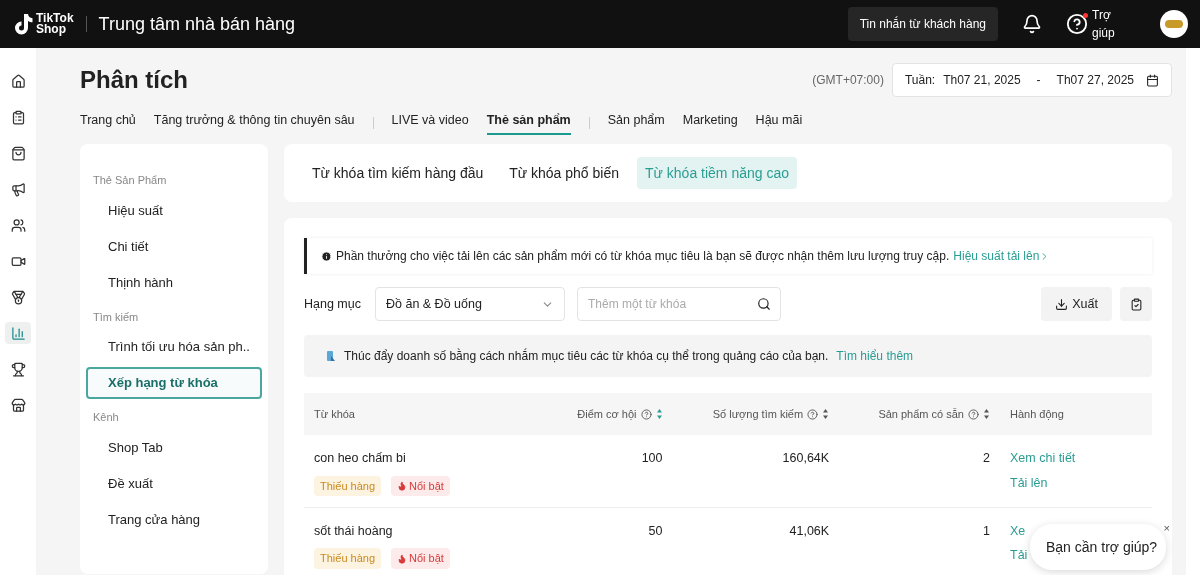 The height and width of the screenshot is (575, 1200). I want to click on keyword-tab: Từ khóa tìm kiếm hàng đầu, so click(398, 173).